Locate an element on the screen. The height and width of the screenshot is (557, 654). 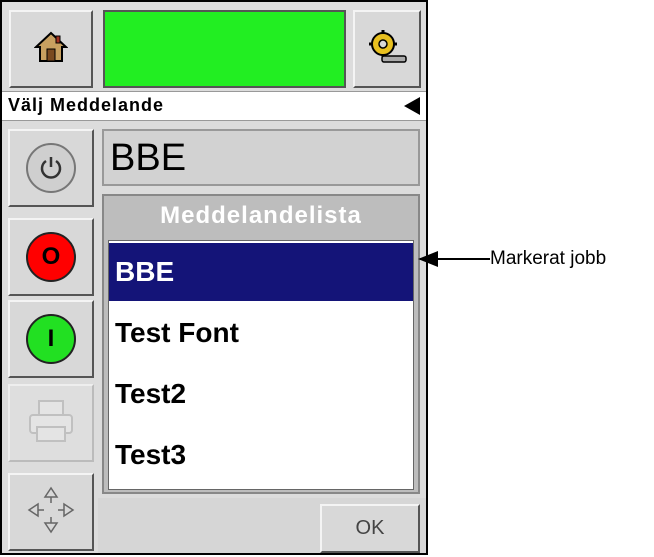
title-bar: Välj Meddelande is located at coordinates (214, 106).